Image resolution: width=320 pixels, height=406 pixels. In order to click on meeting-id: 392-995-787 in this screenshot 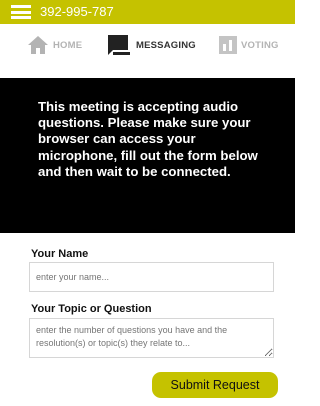, I will do `click(77, 11)`.